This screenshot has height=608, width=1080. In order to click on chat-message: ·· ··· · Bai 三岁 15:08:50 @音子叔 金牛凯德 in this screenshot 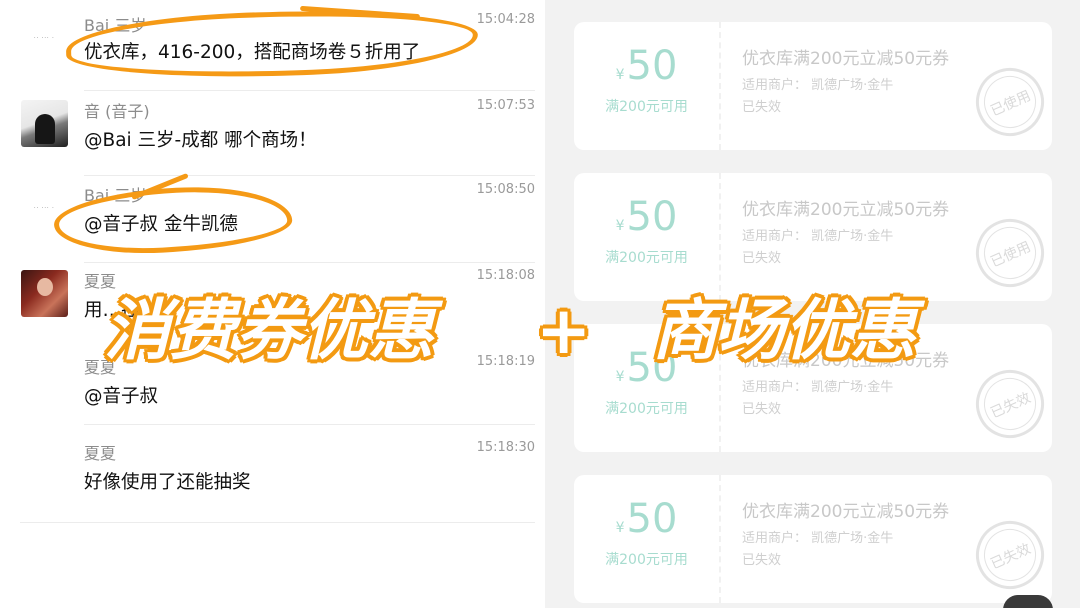, I will do `click(272, 220)`.